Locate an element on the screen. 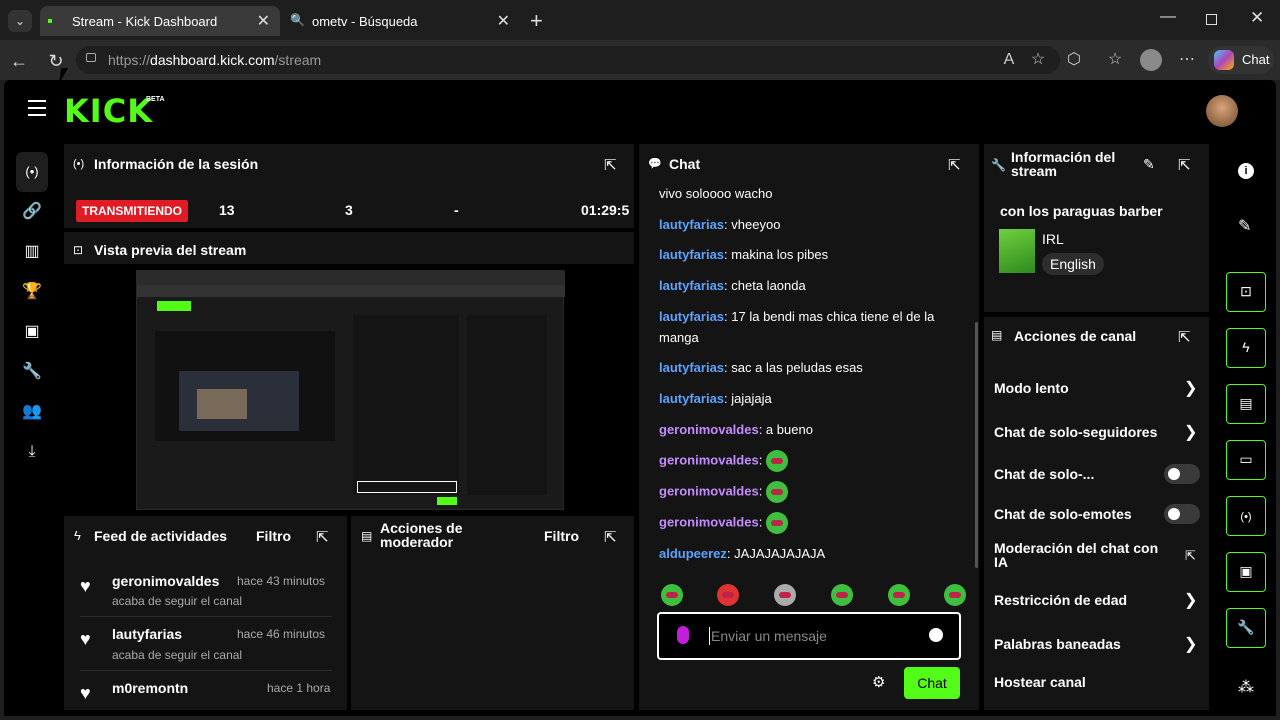  restore-icon is located at coordinates (1211, 19).